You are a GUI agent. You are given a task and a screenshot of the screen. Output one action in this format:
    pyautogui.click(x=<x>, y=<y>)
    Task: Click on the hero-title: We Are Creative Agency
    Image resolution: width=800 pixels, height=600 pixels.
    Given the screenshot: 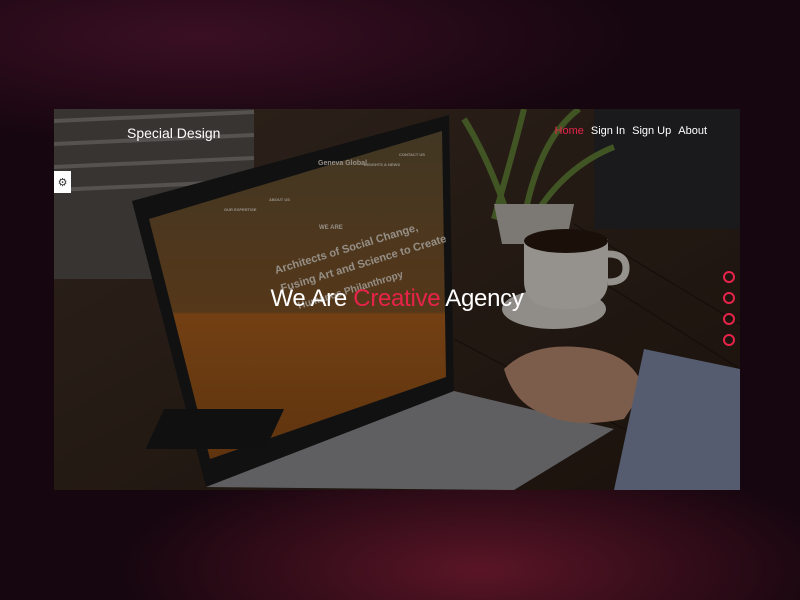 What is the action you would take?
    pyautogui.click(x=397, y=299)
    